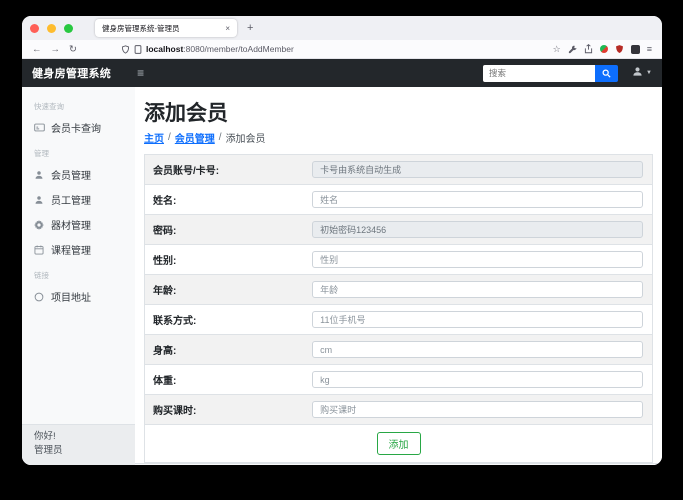 Image resolution: width=683 pixels, height=500 pixels. I want to click on breadcrumb-item: 主页, so click(154, 137).